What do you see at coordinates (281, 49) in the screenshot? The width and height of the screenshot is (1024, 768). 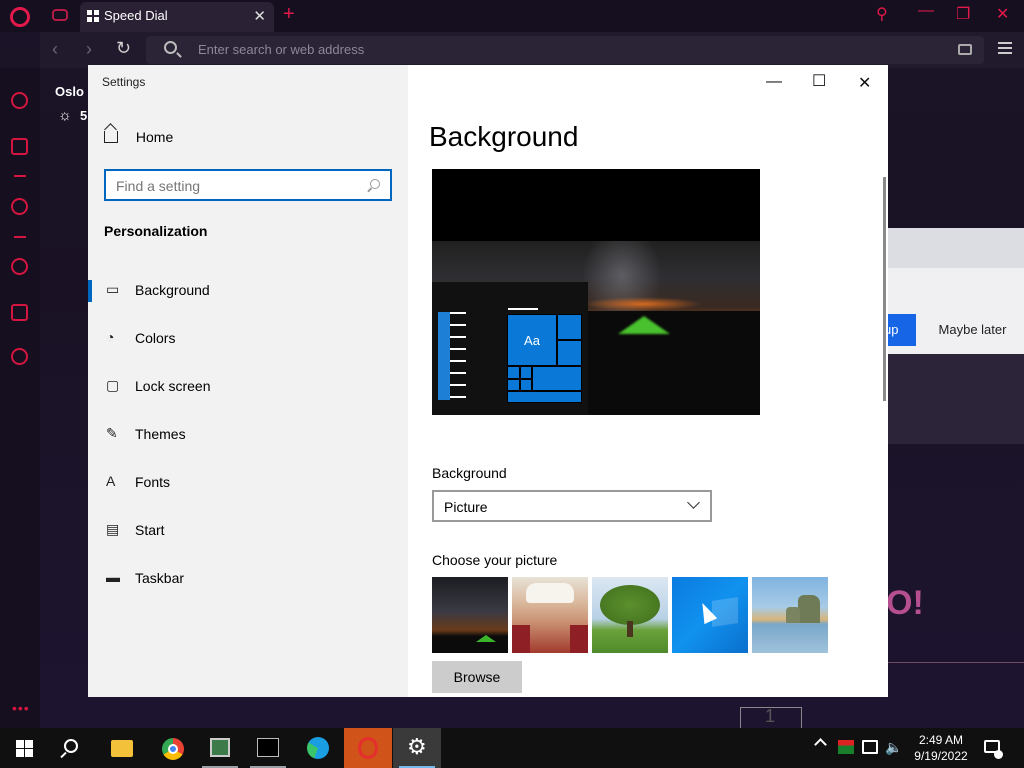 I see `address-placeholder: Enter search or web address` at bounding box center [281, 49].